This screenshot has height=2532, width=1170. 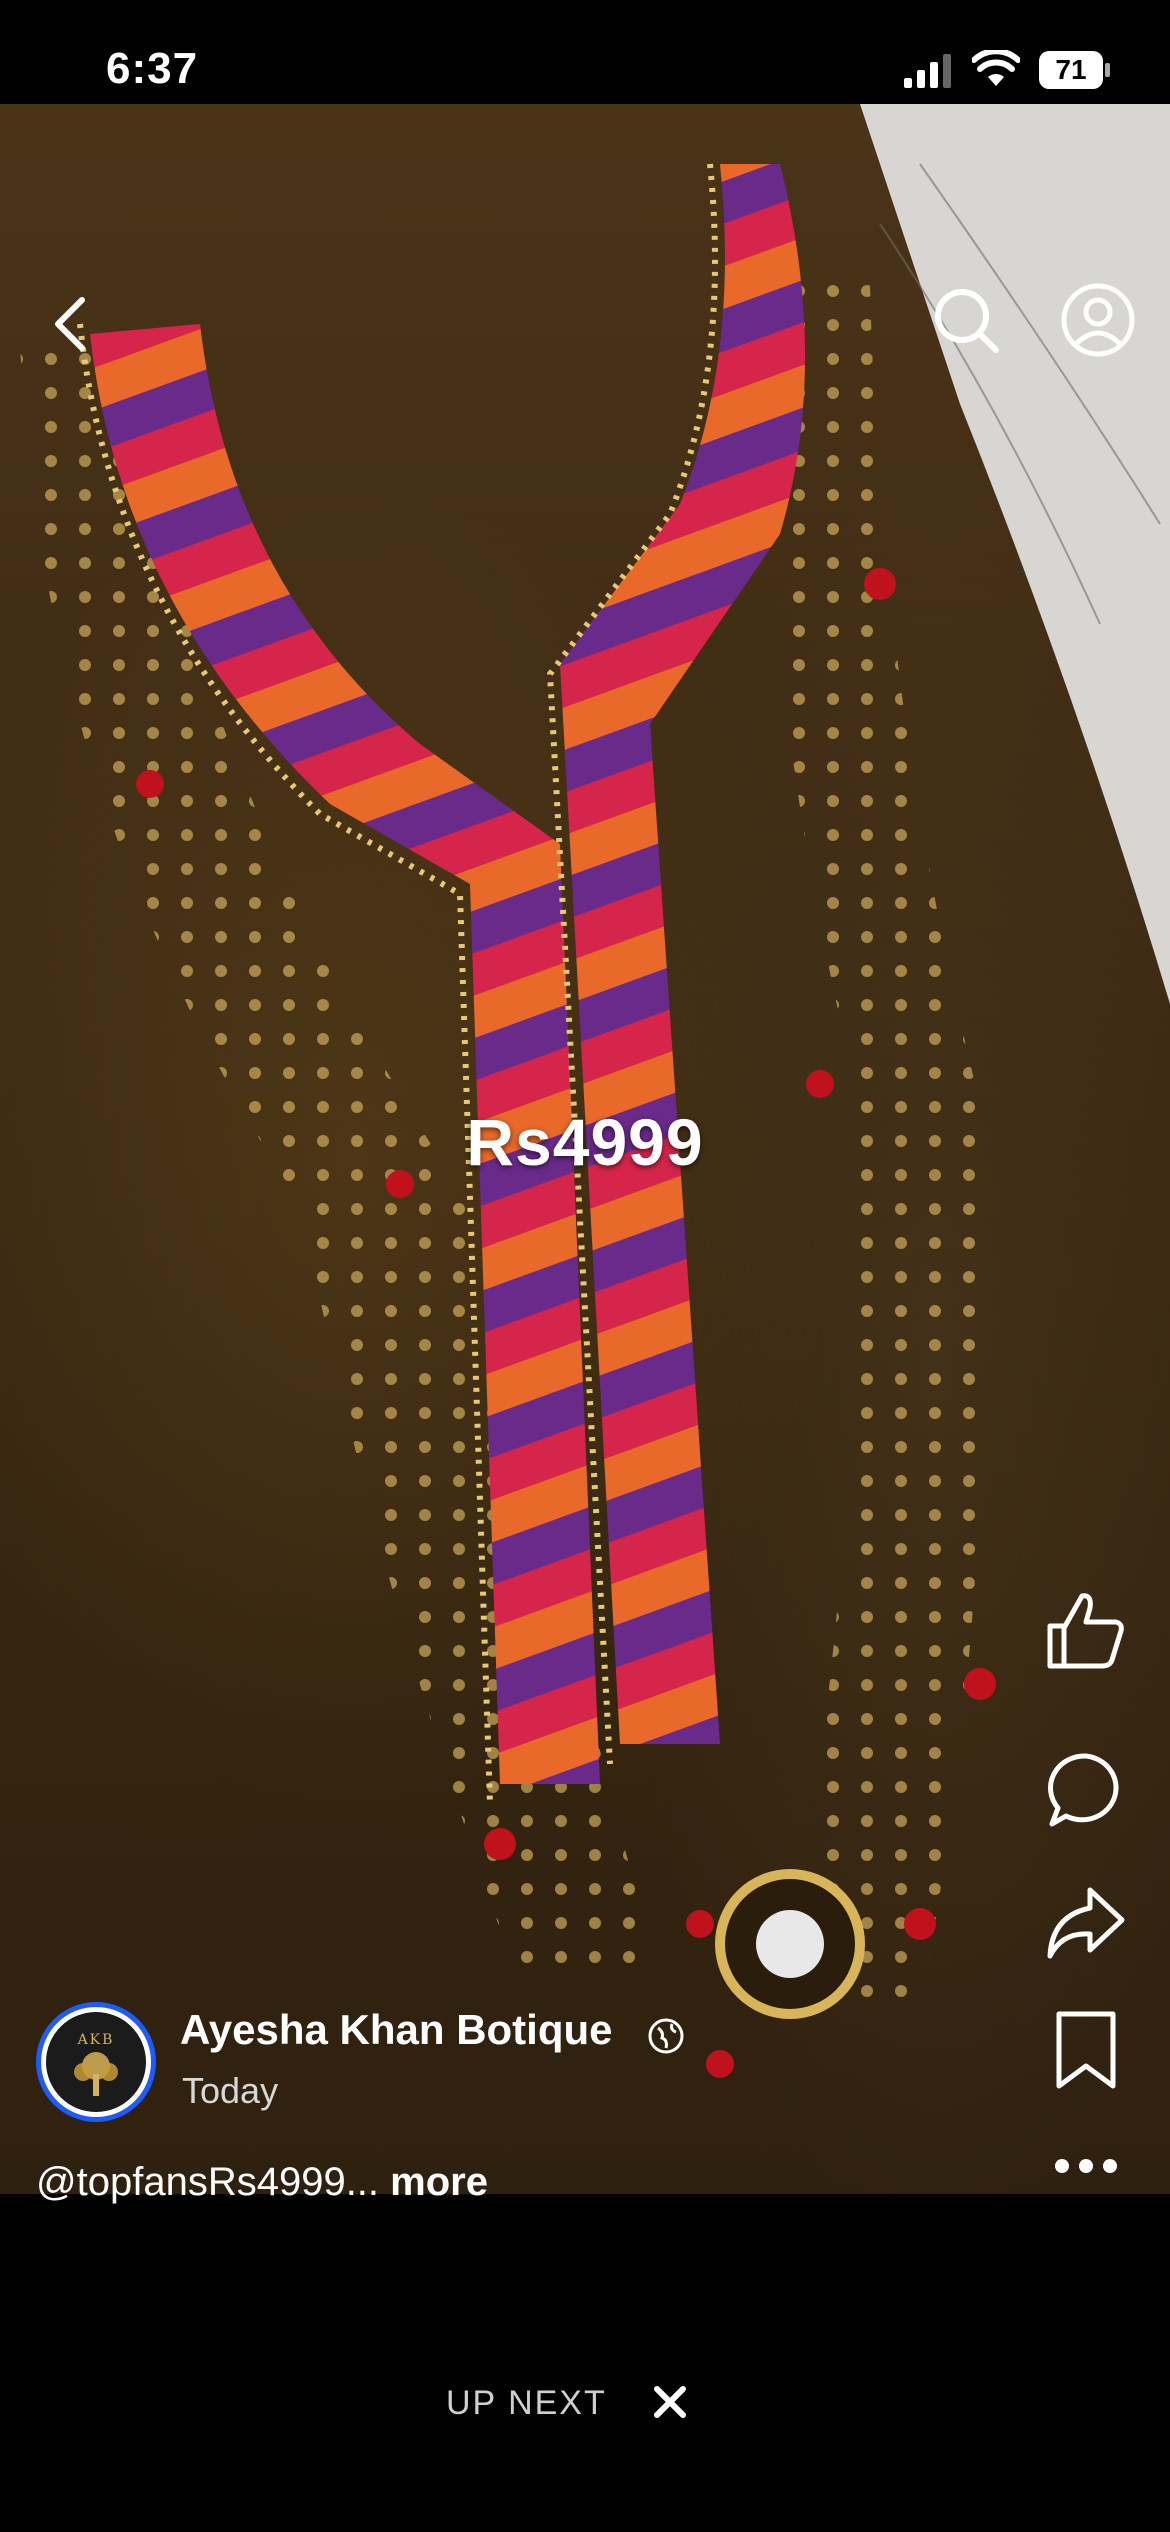 What do you see at coordinates (96, 2074) in the screenshot?
I see `tree-logo-icon` at bounding box center [96, 2074].